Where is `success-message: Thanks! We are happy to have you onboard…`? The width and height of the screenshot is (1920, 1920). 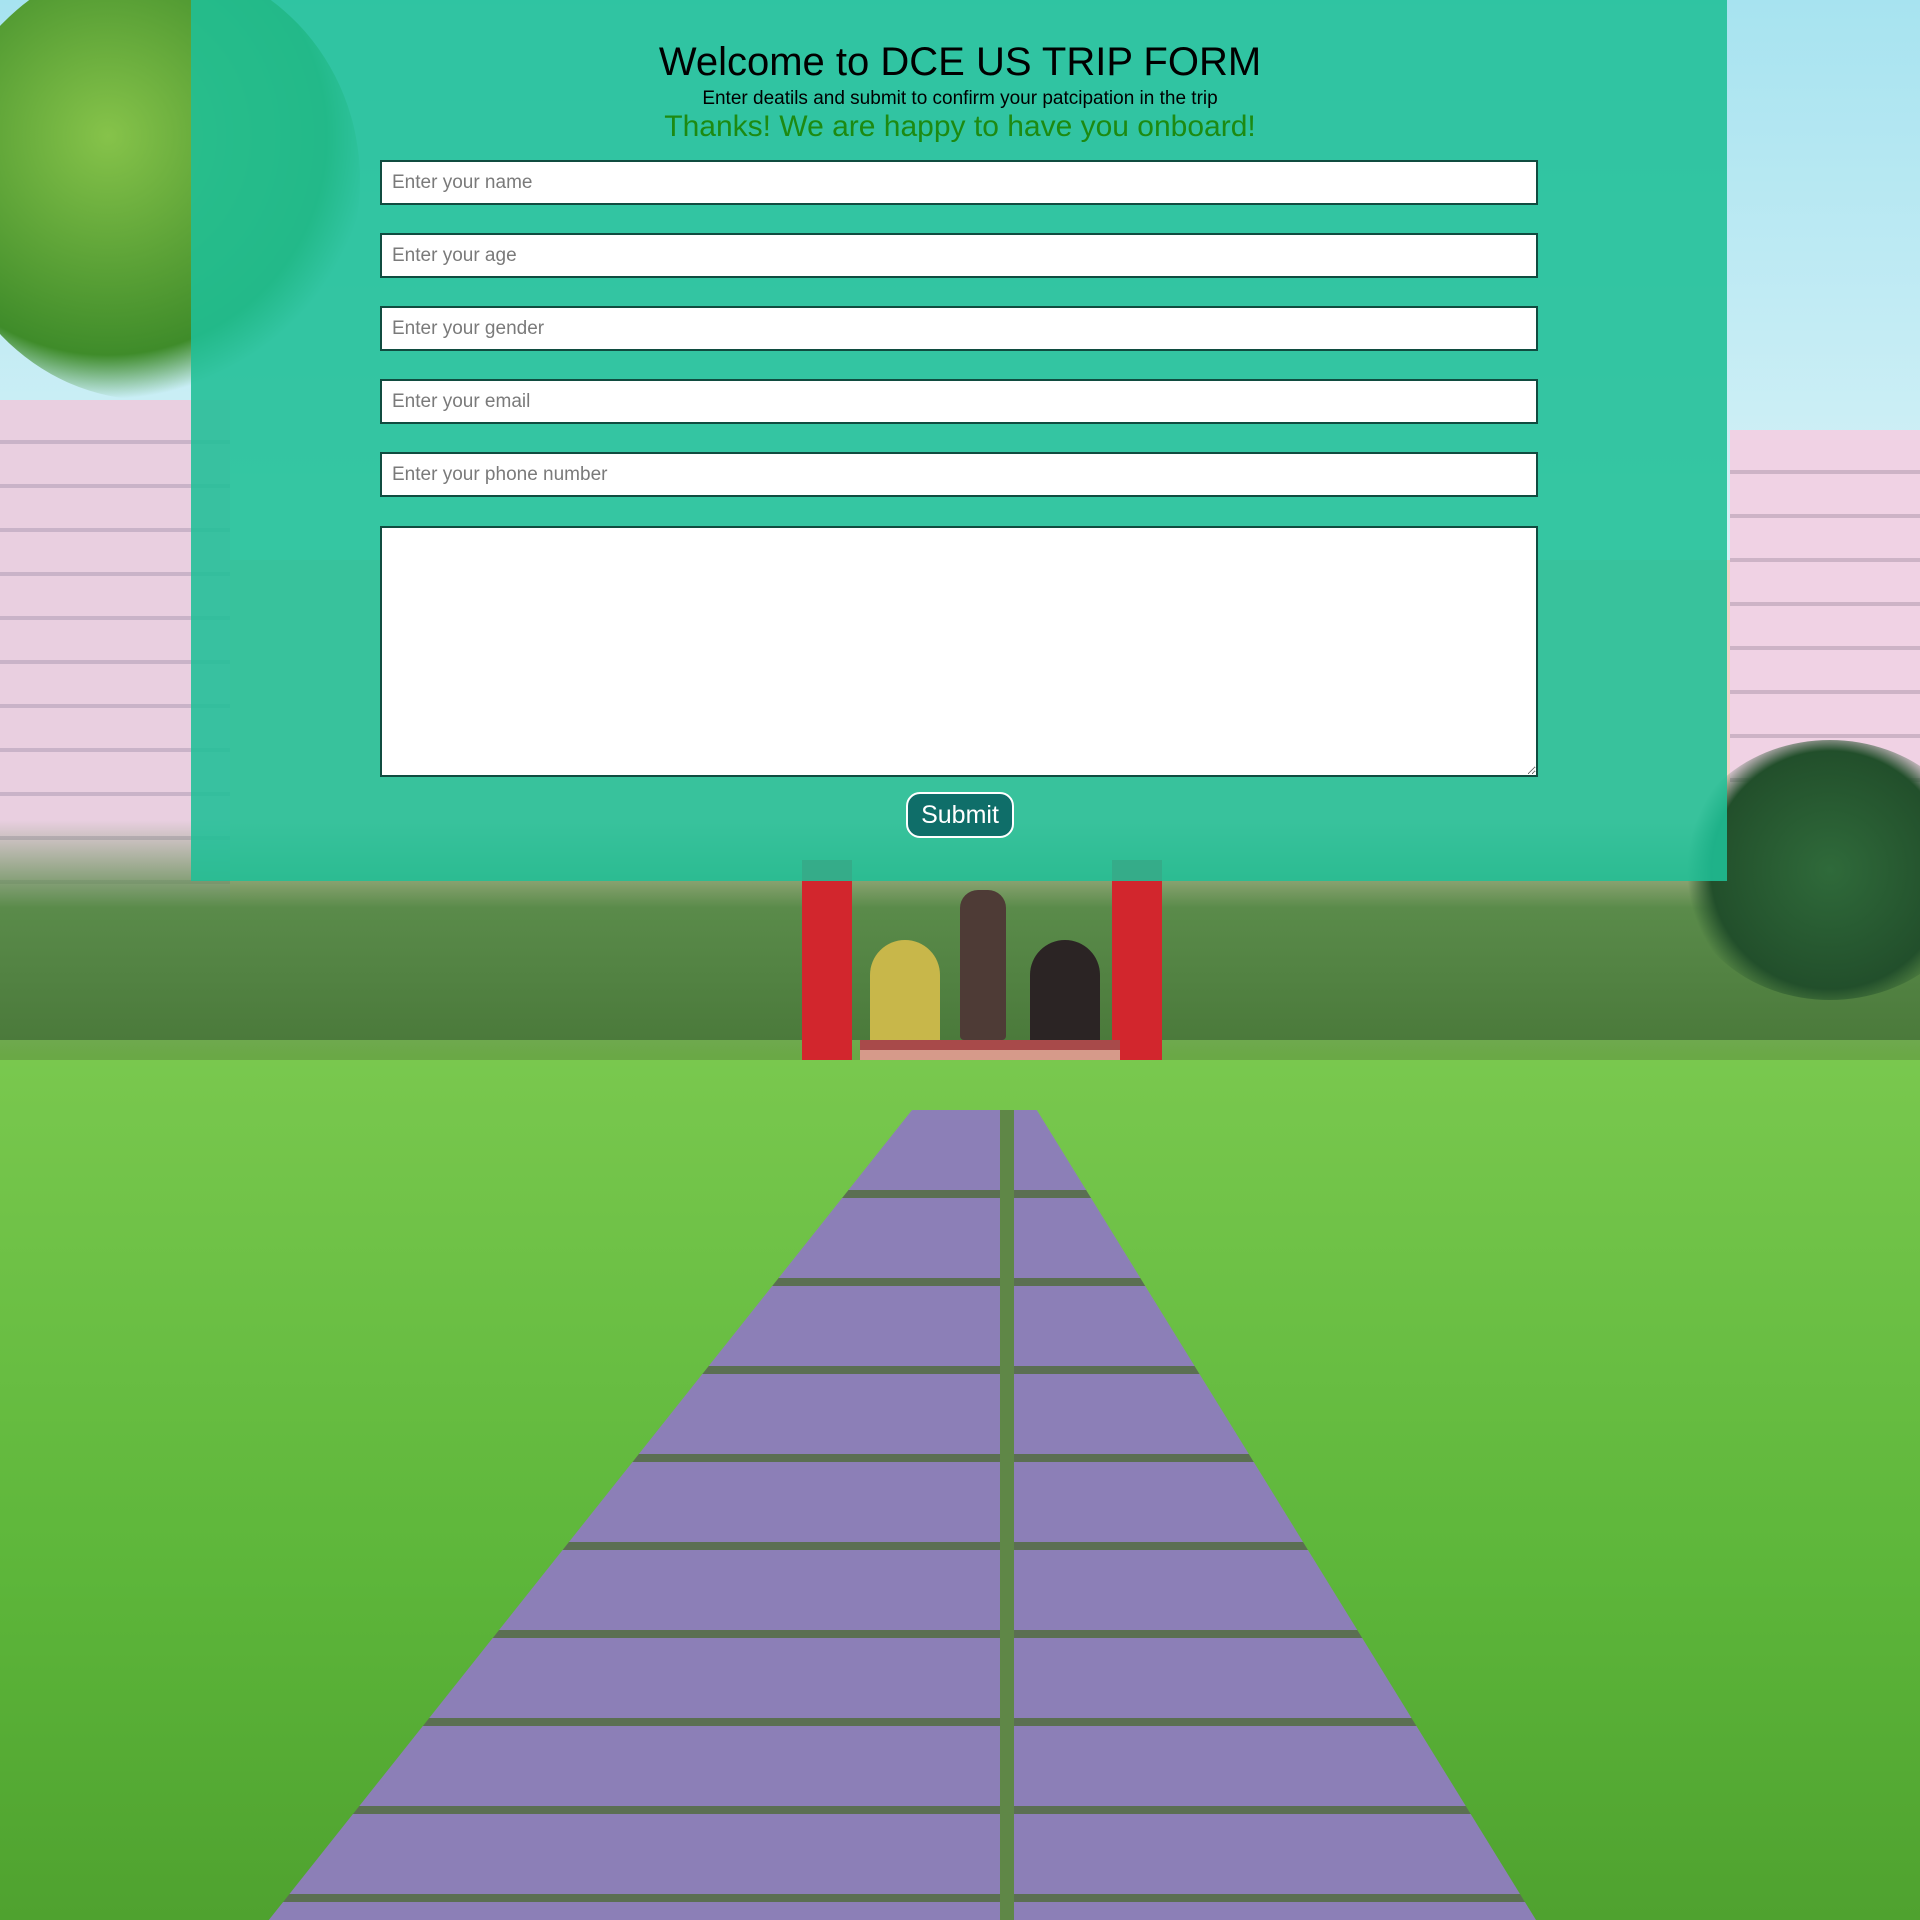 success-message: Thanks! We are happy to have you onboard… is located at coordinates (960, 126).